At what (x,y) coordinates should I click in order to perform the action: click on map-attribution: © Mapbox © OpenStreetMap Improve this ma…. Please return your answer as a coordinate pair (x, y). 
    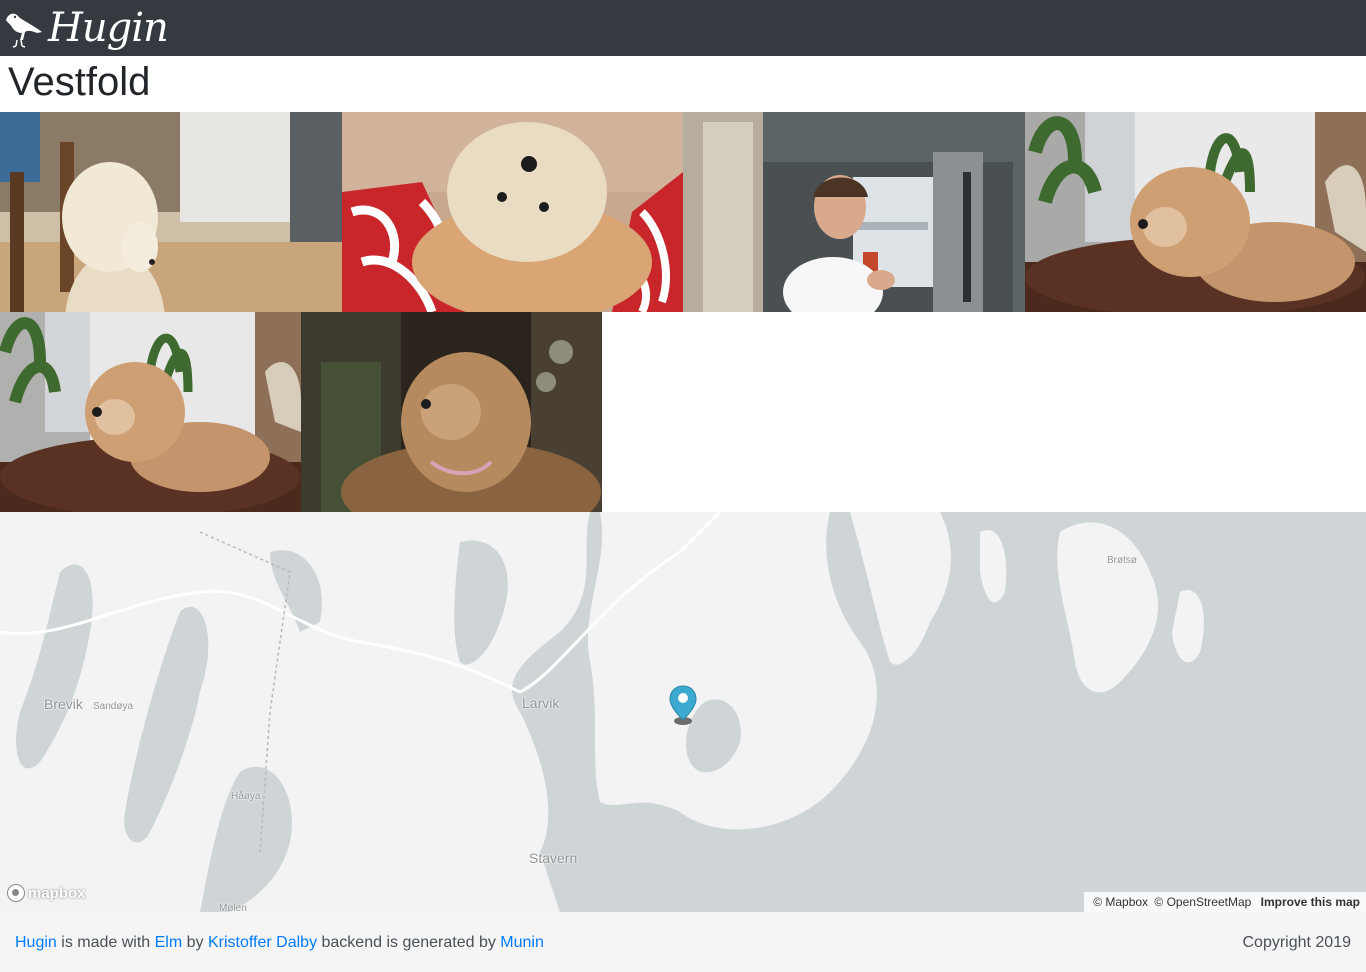
    Looking at the image, I should click on (1225, 902).